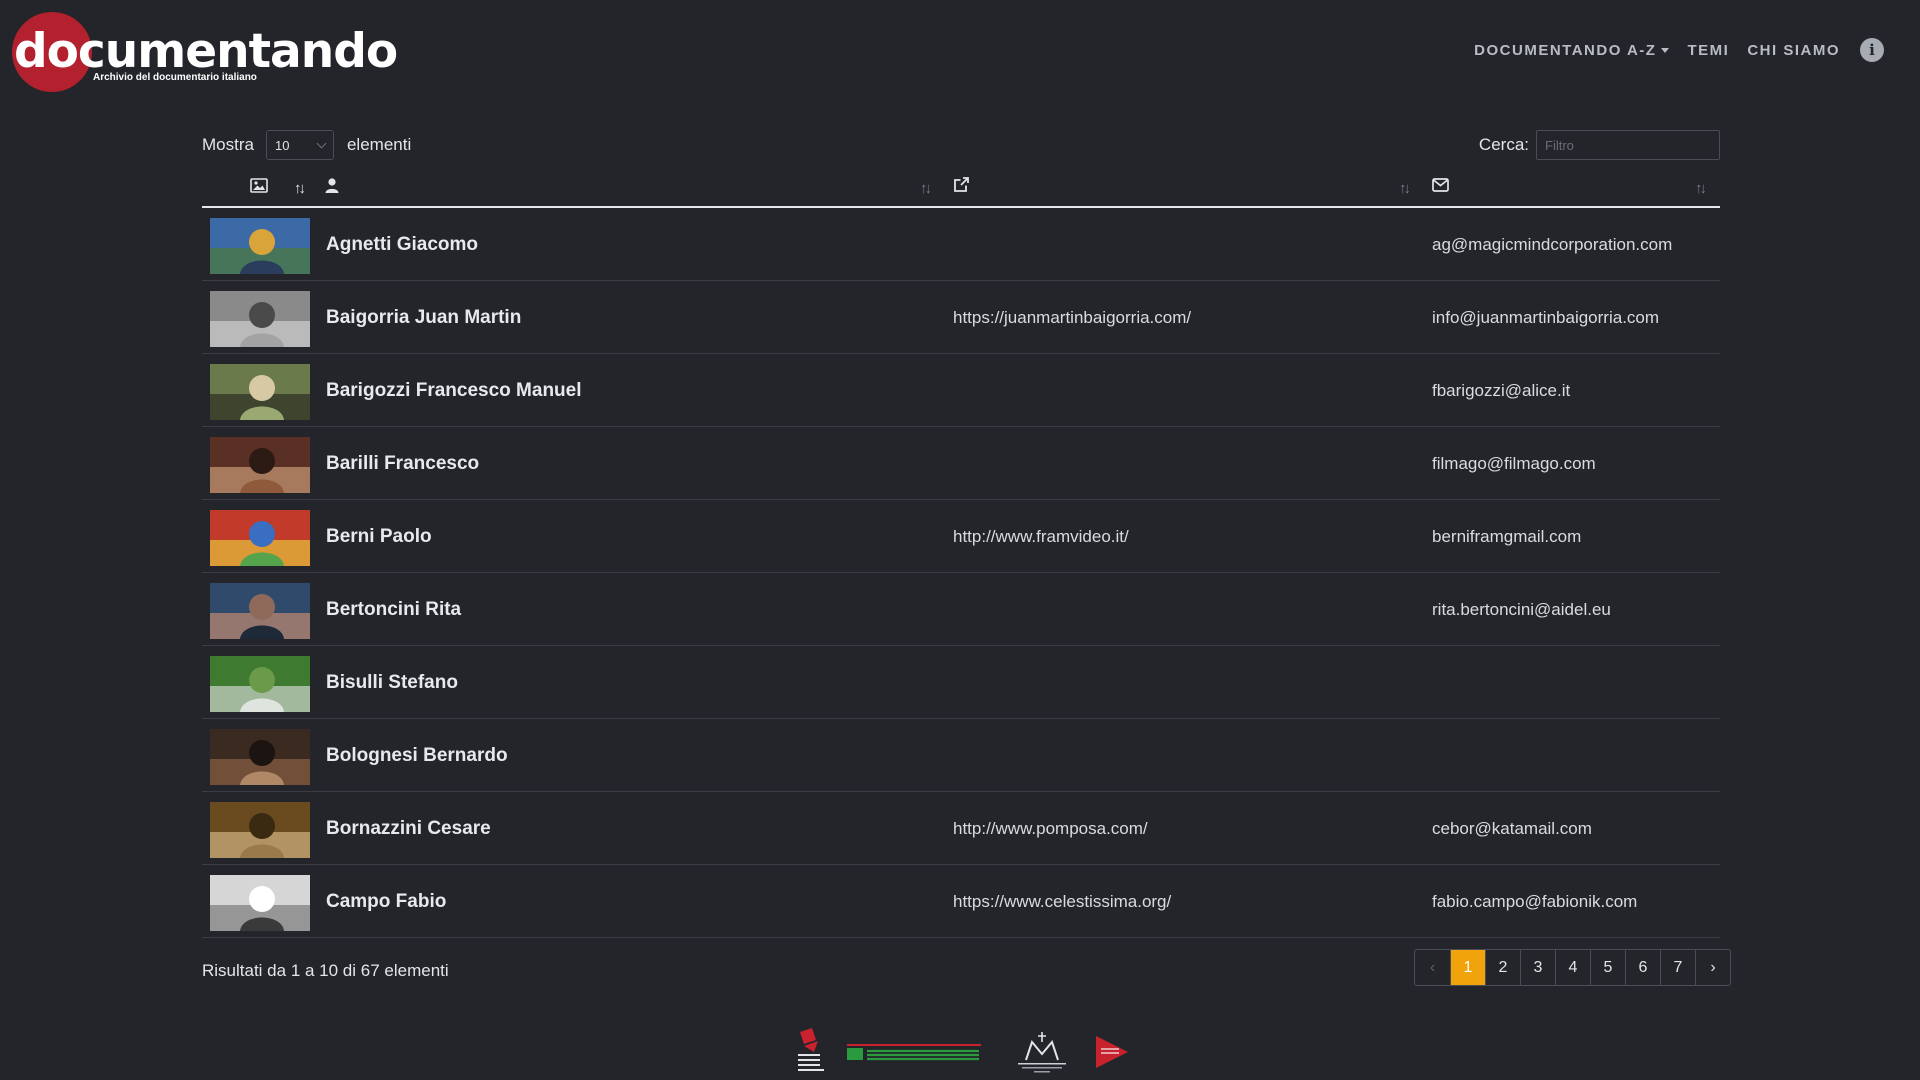  I want to click on nav-temi-label: TEMI, so click(1708, 50).